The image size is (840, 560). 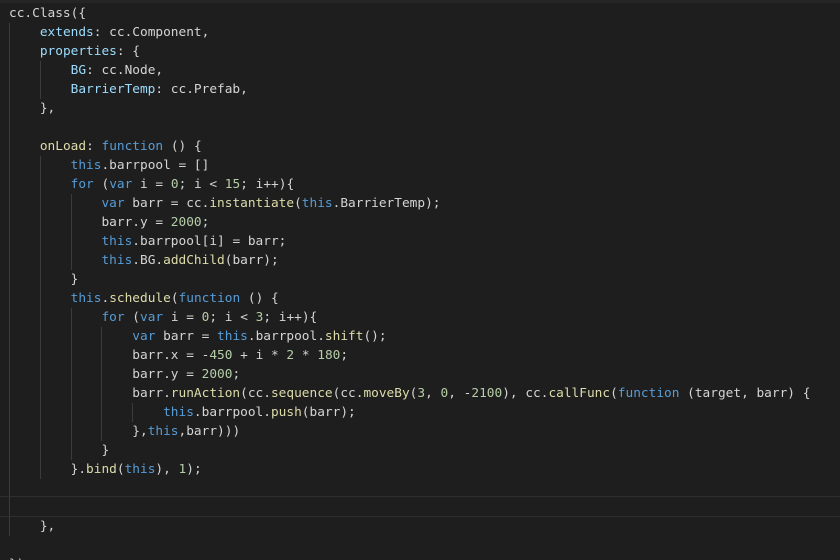 I want to click on code-line: extends: cc.Component,, so click(x=420, y=32).